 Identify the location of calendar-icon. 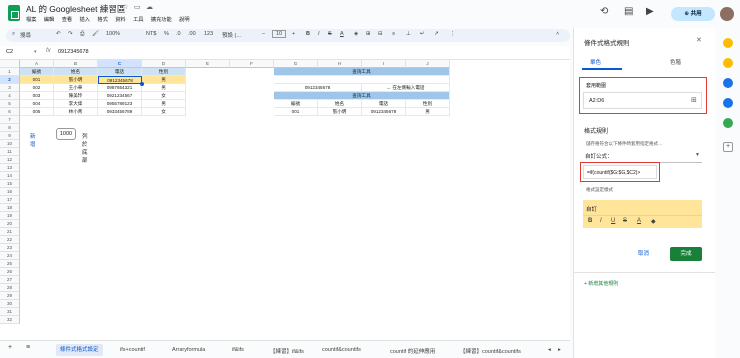
(728, 43).